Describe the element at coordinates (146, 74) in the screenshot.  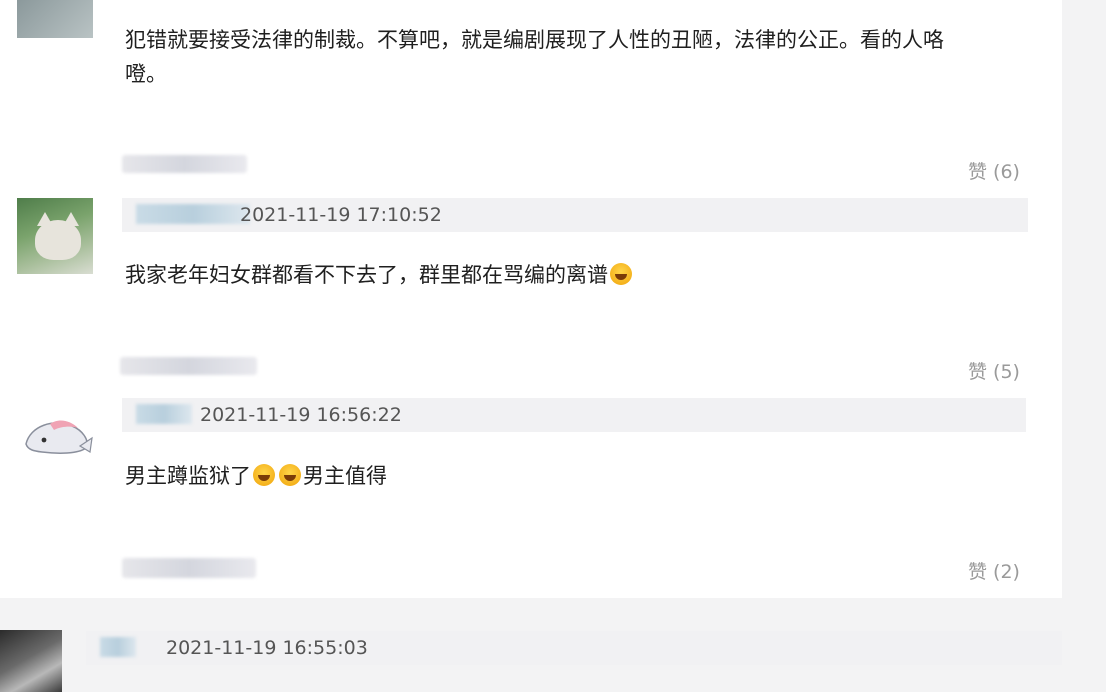
I see `comment-text-continued: 噔。` at that location.